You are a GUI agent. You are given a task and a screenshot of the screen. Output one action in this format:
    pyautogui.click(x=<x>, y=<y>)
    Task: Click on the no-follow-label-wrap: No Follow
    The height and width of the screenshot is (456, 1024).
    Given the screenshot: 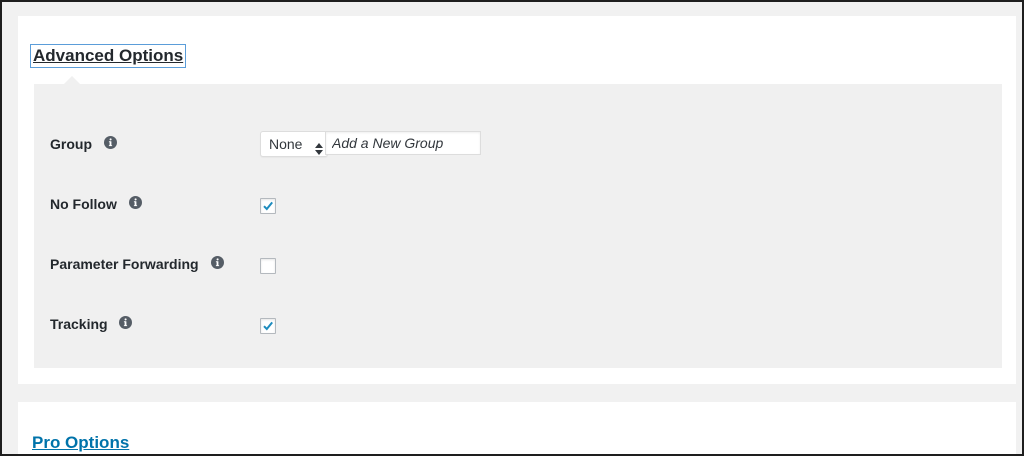 What is the action you would take?
    pyautogui.click(x=96, y=204)
    